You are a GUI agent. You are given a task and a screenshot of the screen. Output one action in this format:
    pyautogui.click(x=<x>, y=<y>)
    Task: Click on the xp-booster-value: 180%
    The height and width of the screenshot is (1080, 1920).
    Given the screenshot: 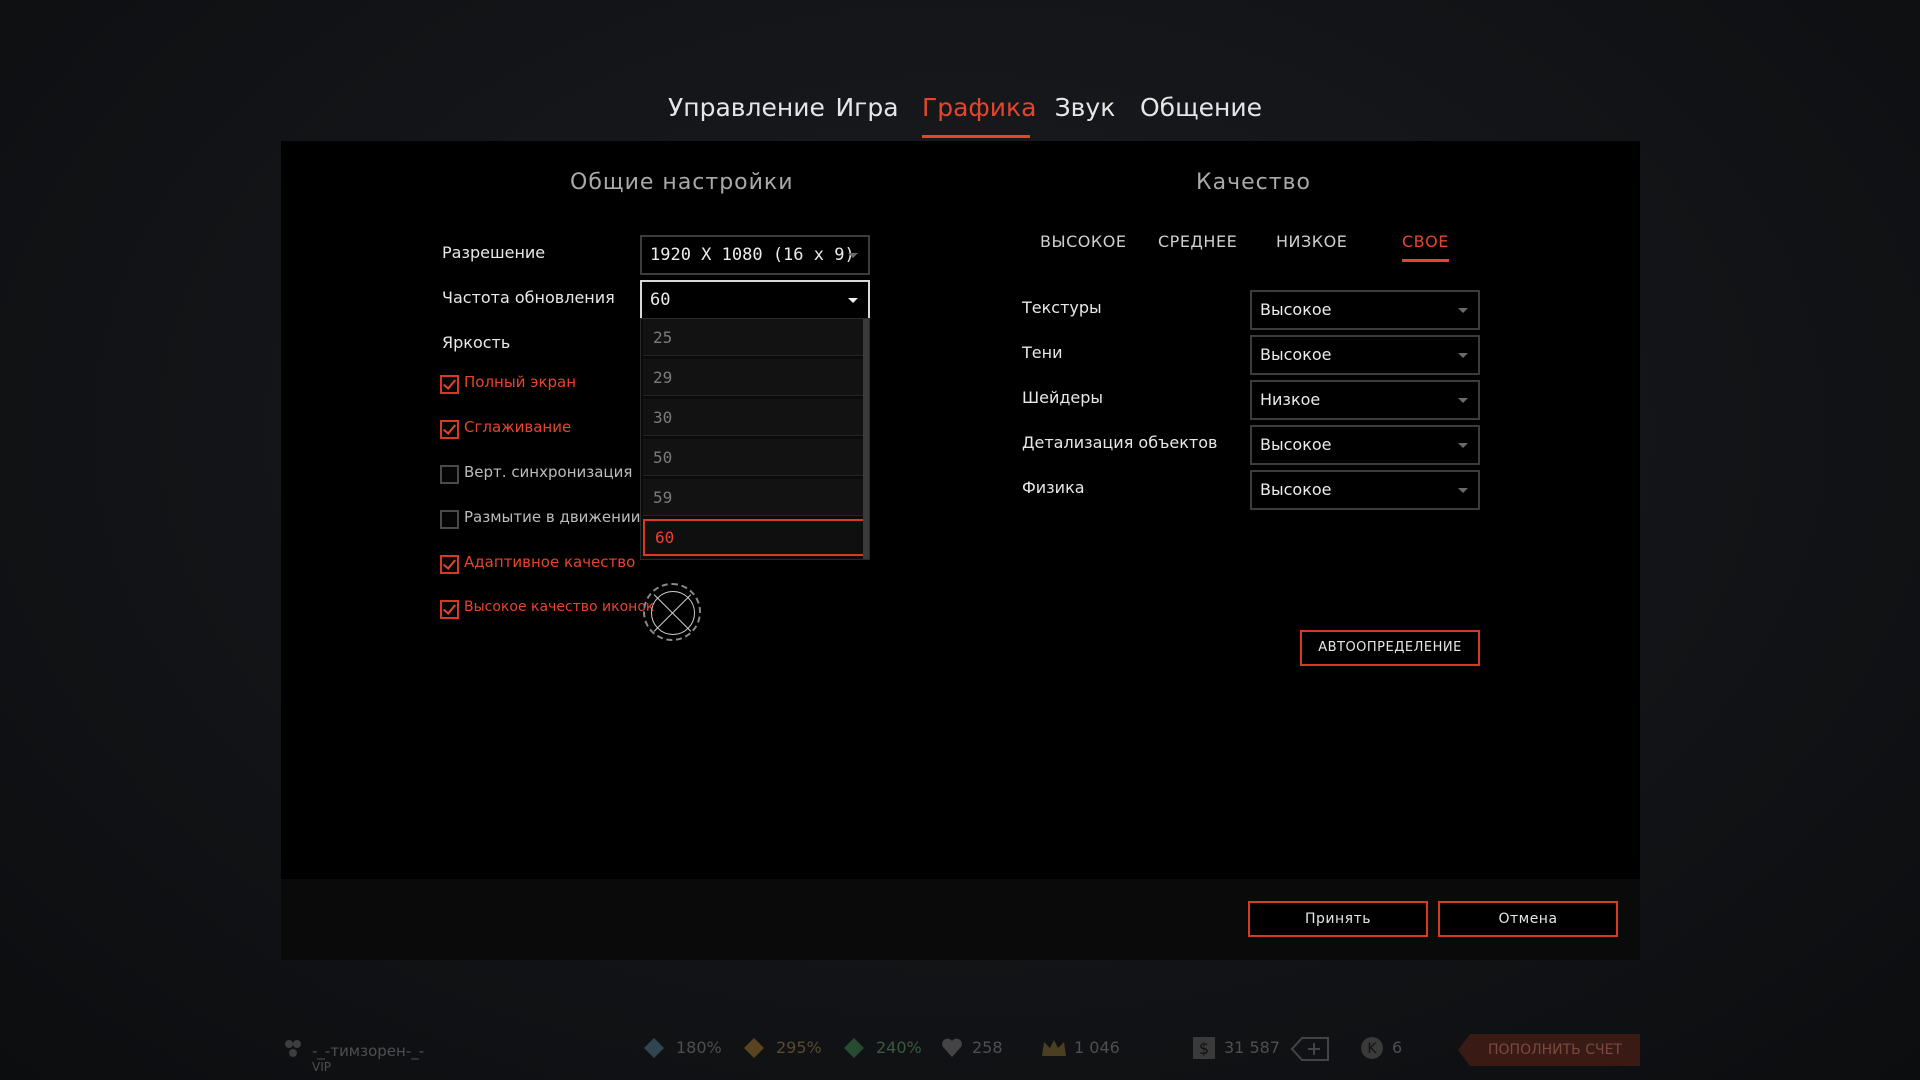 What is the action you would take?
    pyautogui.click(x=699, y=1047)
    